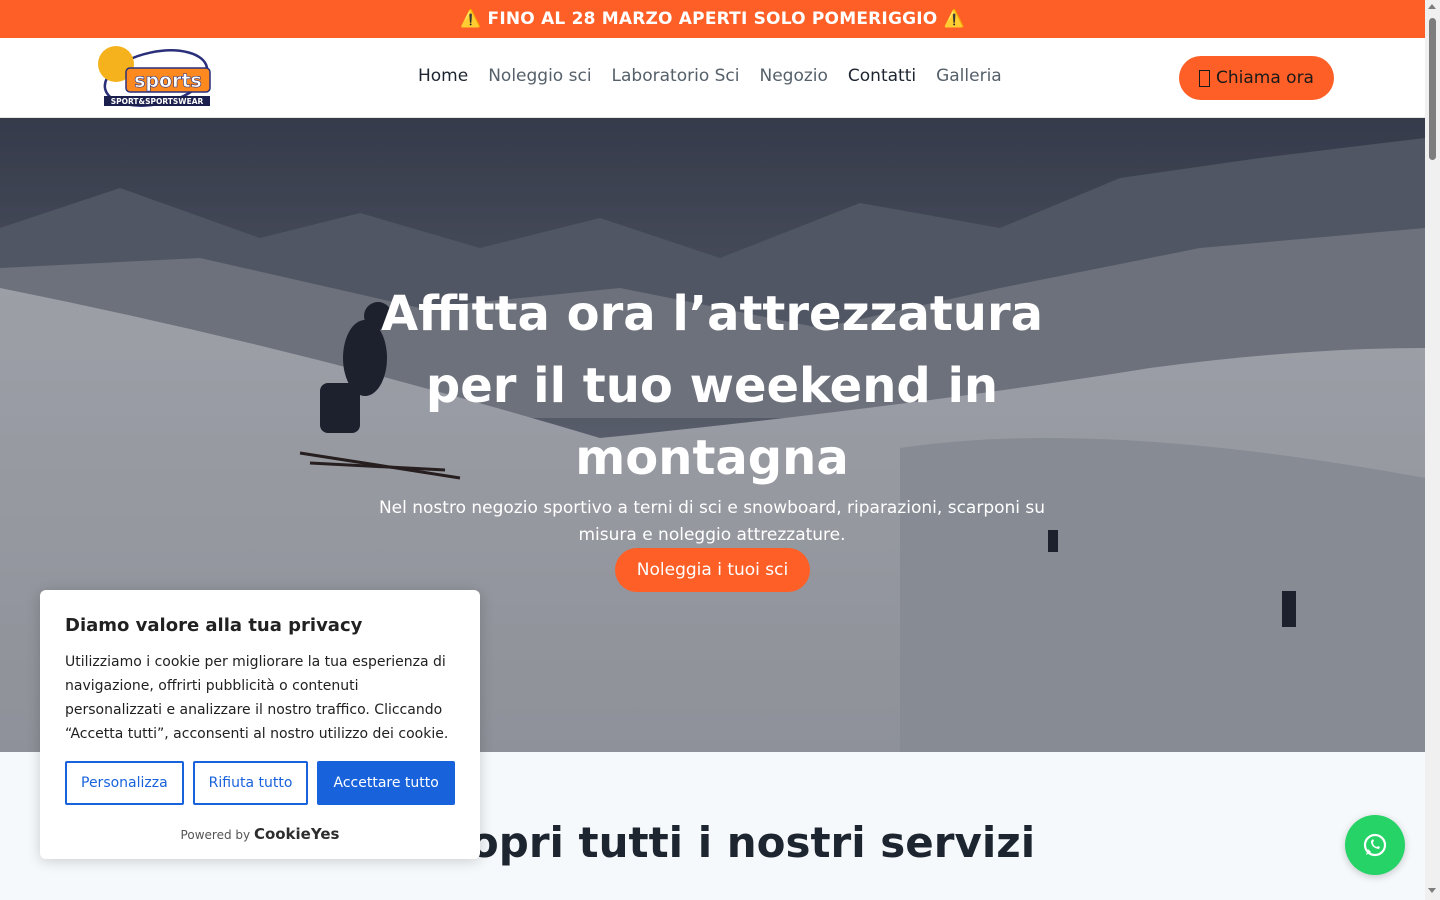 Image resolution: width=1440 pixels, height=900 pixels. Describe the element at coordinates (1204, 78) in the screenshot. I see `phone-icon` at that location.